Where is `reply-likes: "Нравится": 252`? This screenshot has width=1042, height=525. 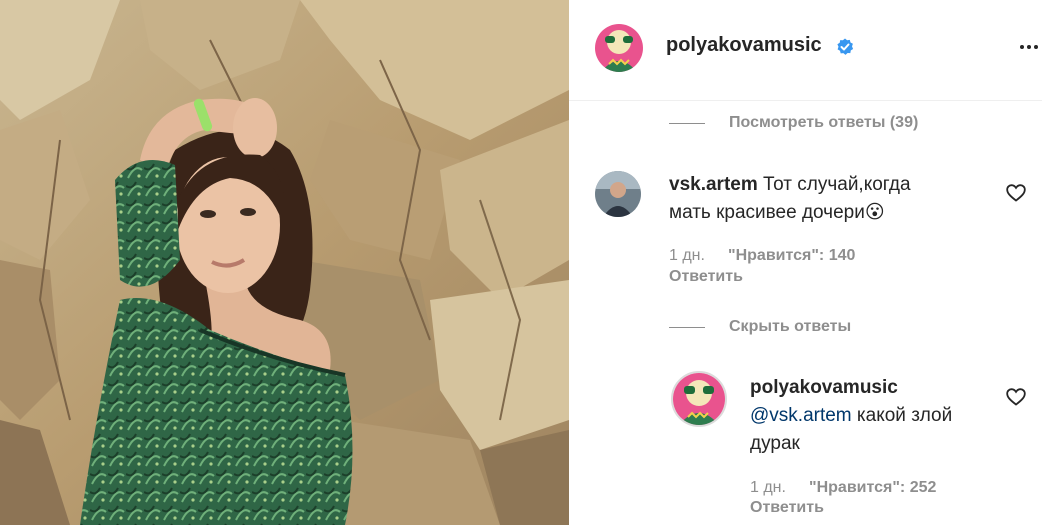 reply-likes: "Нравится": 252 is located at coordinates (872, 488).